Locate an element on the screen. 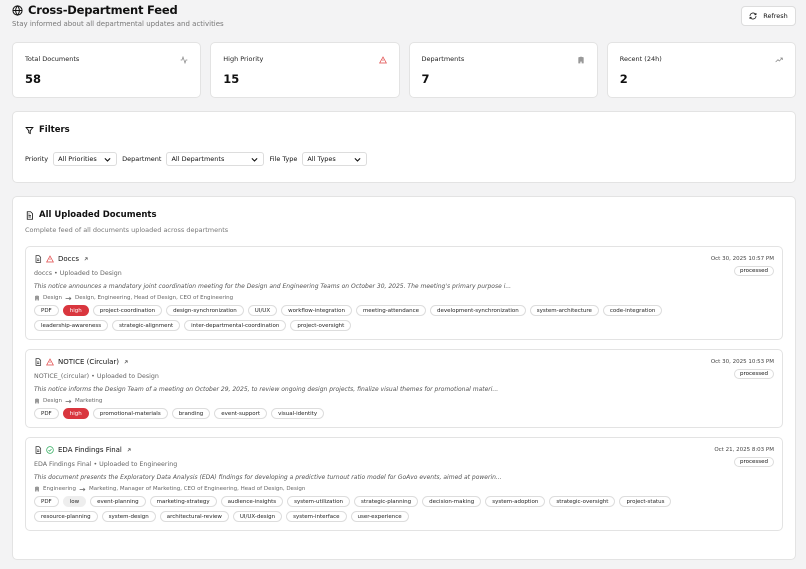  filetype-select: All Types is located at coordinates (335, 159).